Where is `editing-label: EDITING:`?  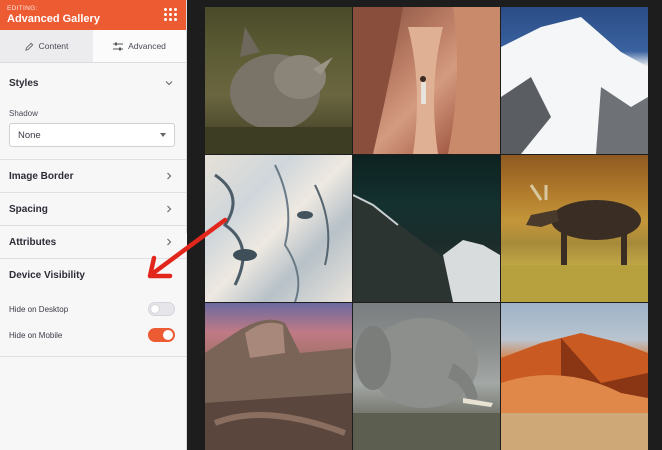
editing-label: EDITING: is located at coordinates (22, 8).